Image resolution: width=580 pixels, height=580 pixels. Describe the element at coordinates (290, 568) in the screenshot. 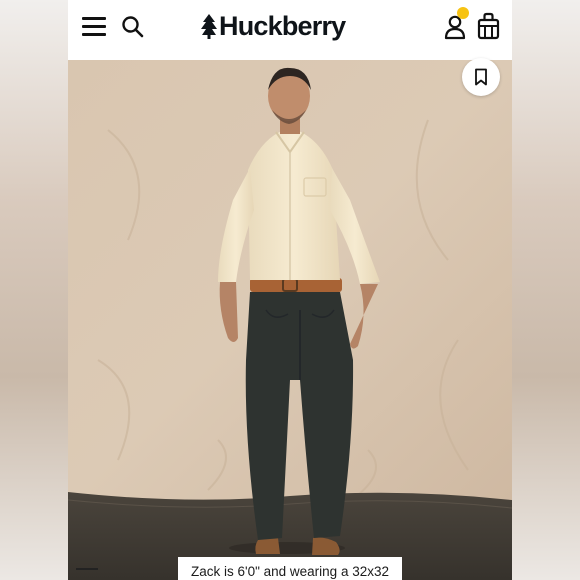

I see `fit-caption: Zack is 6'0" and wearing a 32x32` at that location.